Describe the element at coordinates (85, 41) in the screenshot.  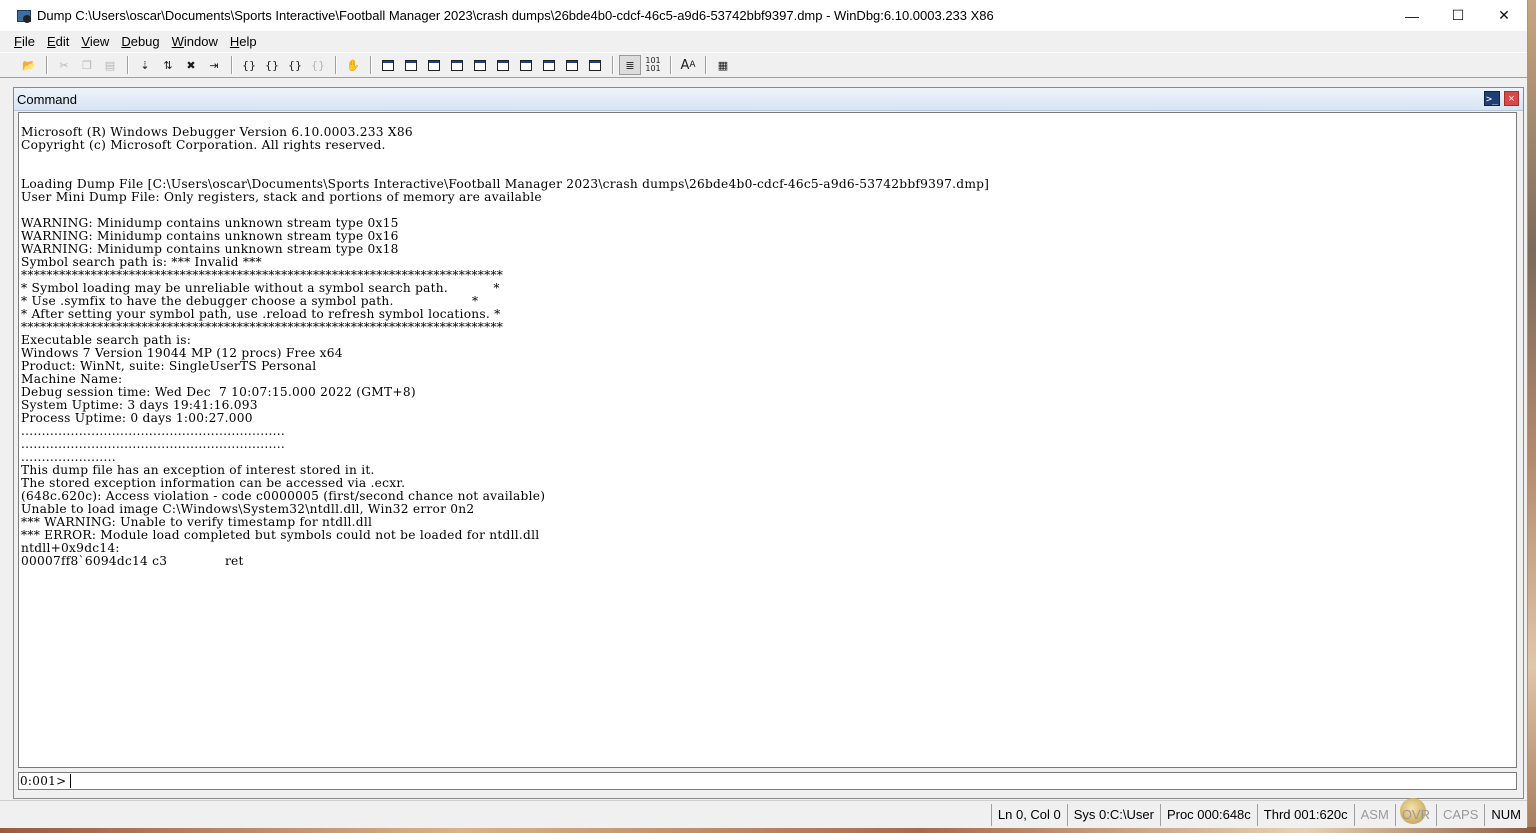
I see `menu-view-accel: V` at that location.